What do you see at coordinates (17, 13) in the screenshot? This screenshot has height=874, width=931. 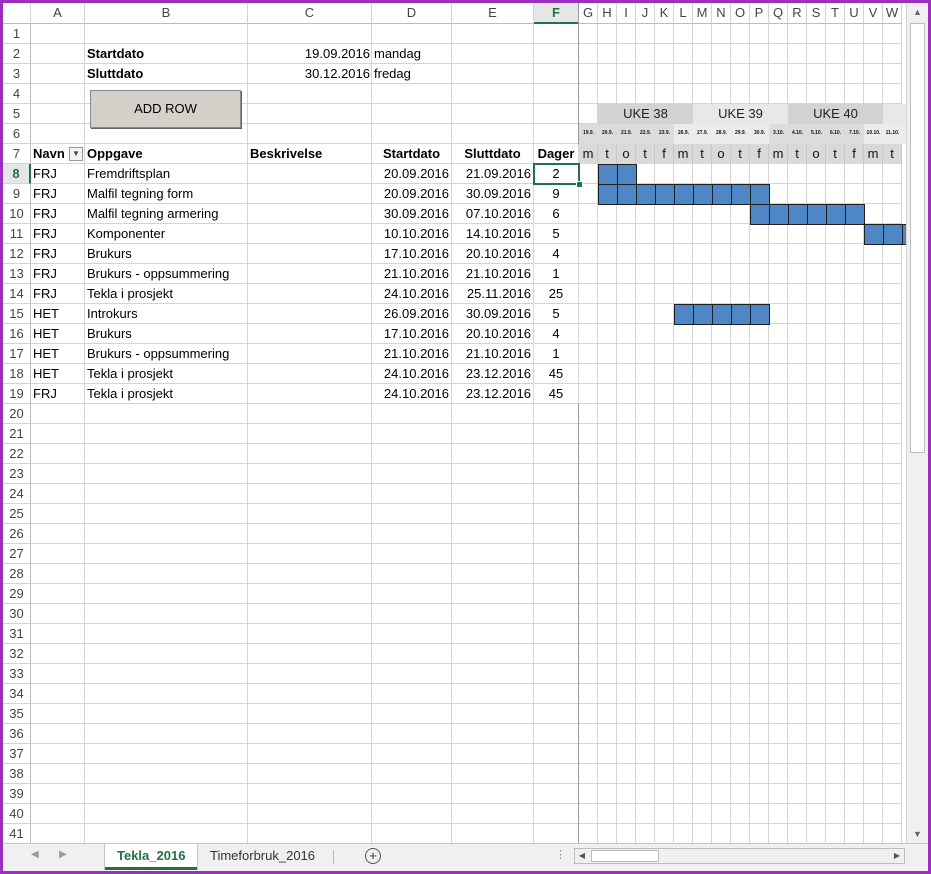 I see `select-all-corner` at bounding box center [17, 13].